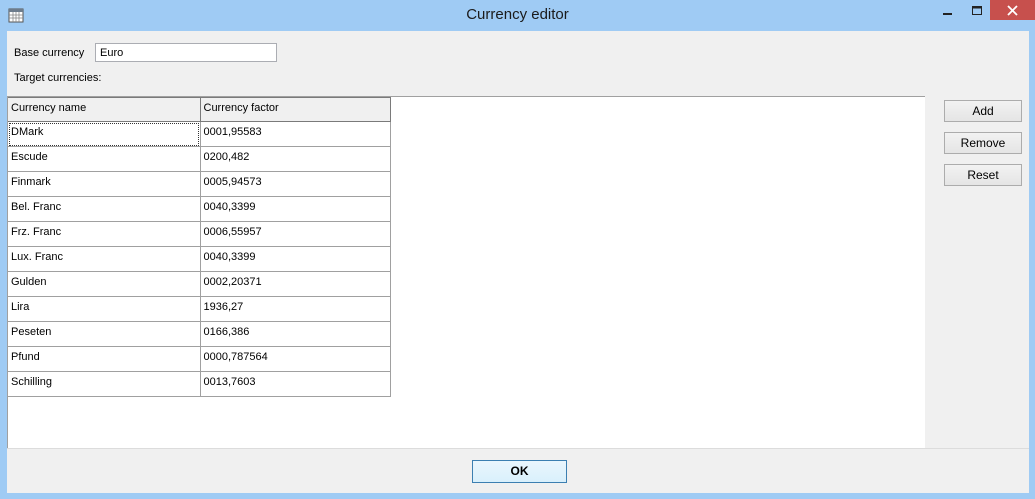  I want to click on cell-currency-name: Lira, so click(104, 309).